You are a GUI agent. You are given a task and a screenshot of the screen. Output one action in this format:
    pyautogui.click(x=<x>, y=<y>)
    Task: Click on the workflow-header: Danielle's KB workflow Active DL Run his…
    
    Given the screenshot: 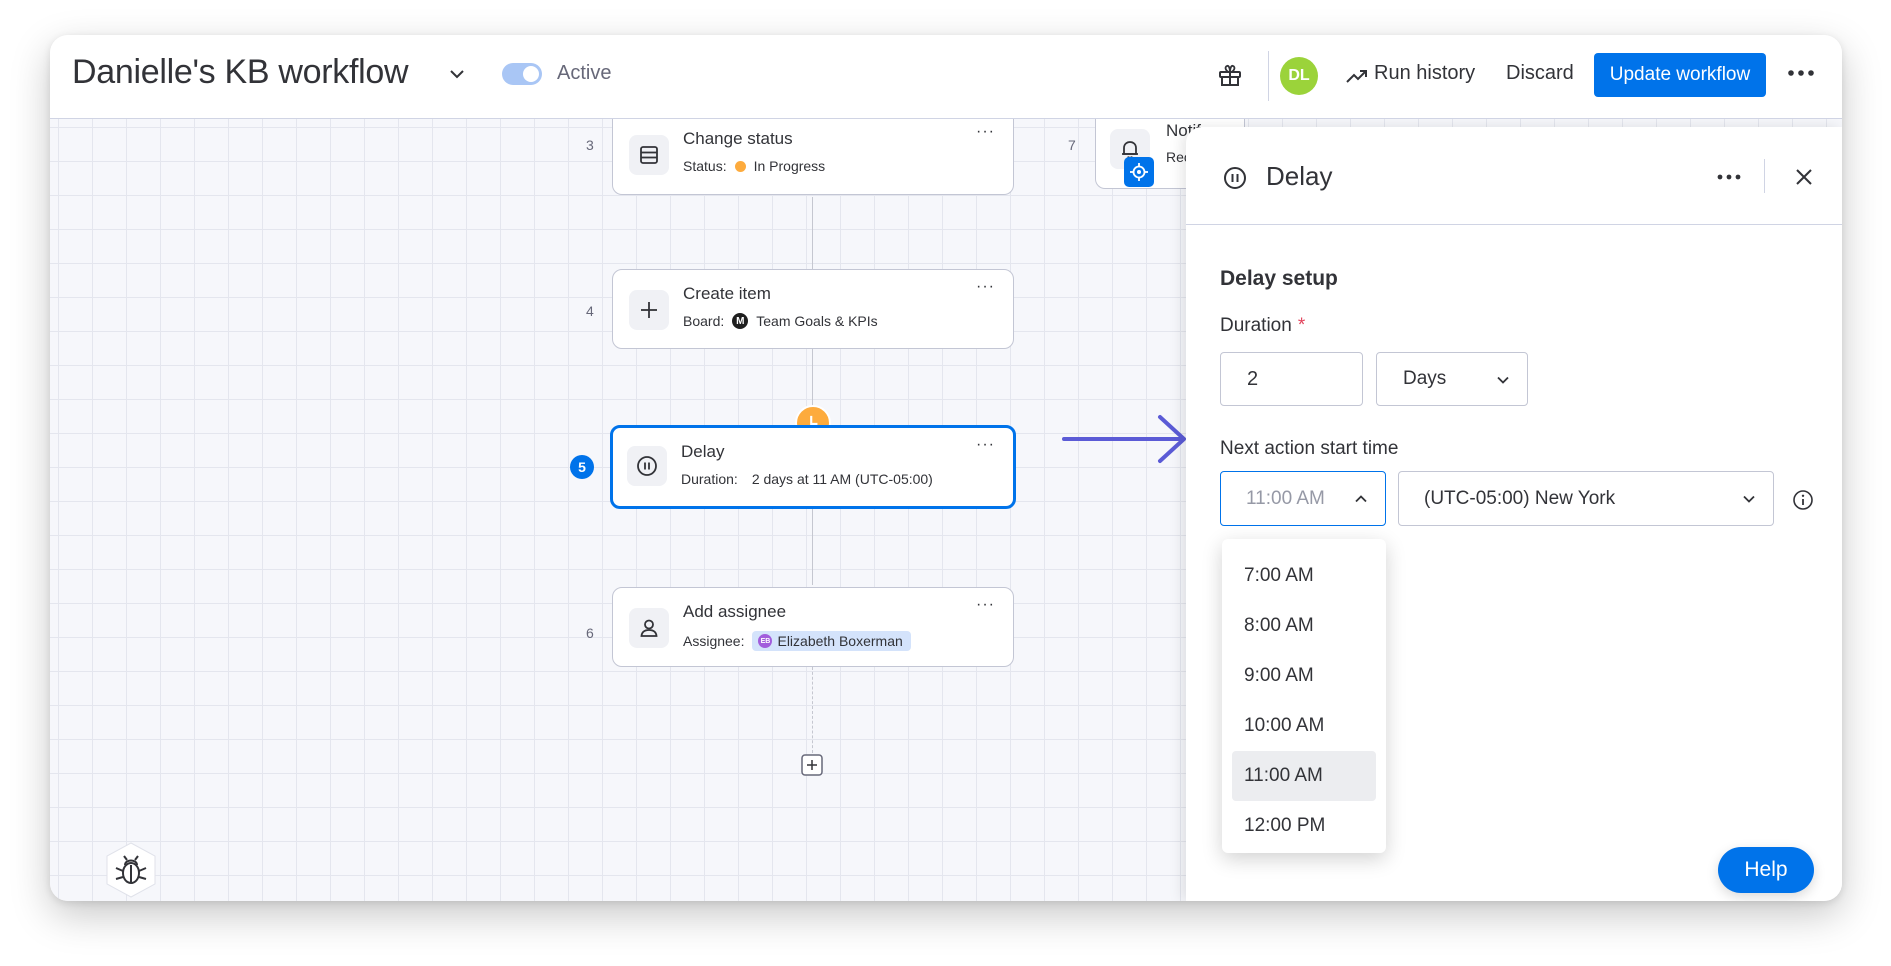 What is the action you would take?
    pyautogui.click(x=946, y=77)
    